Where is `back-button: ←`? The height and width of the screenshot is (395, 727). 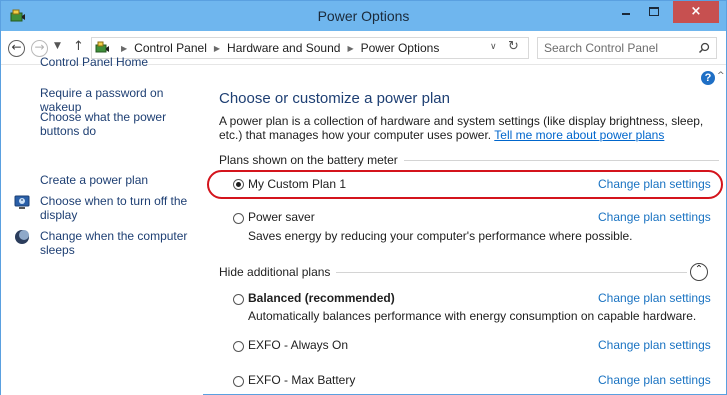 back-button: ← is located at coordinates (16, 48).